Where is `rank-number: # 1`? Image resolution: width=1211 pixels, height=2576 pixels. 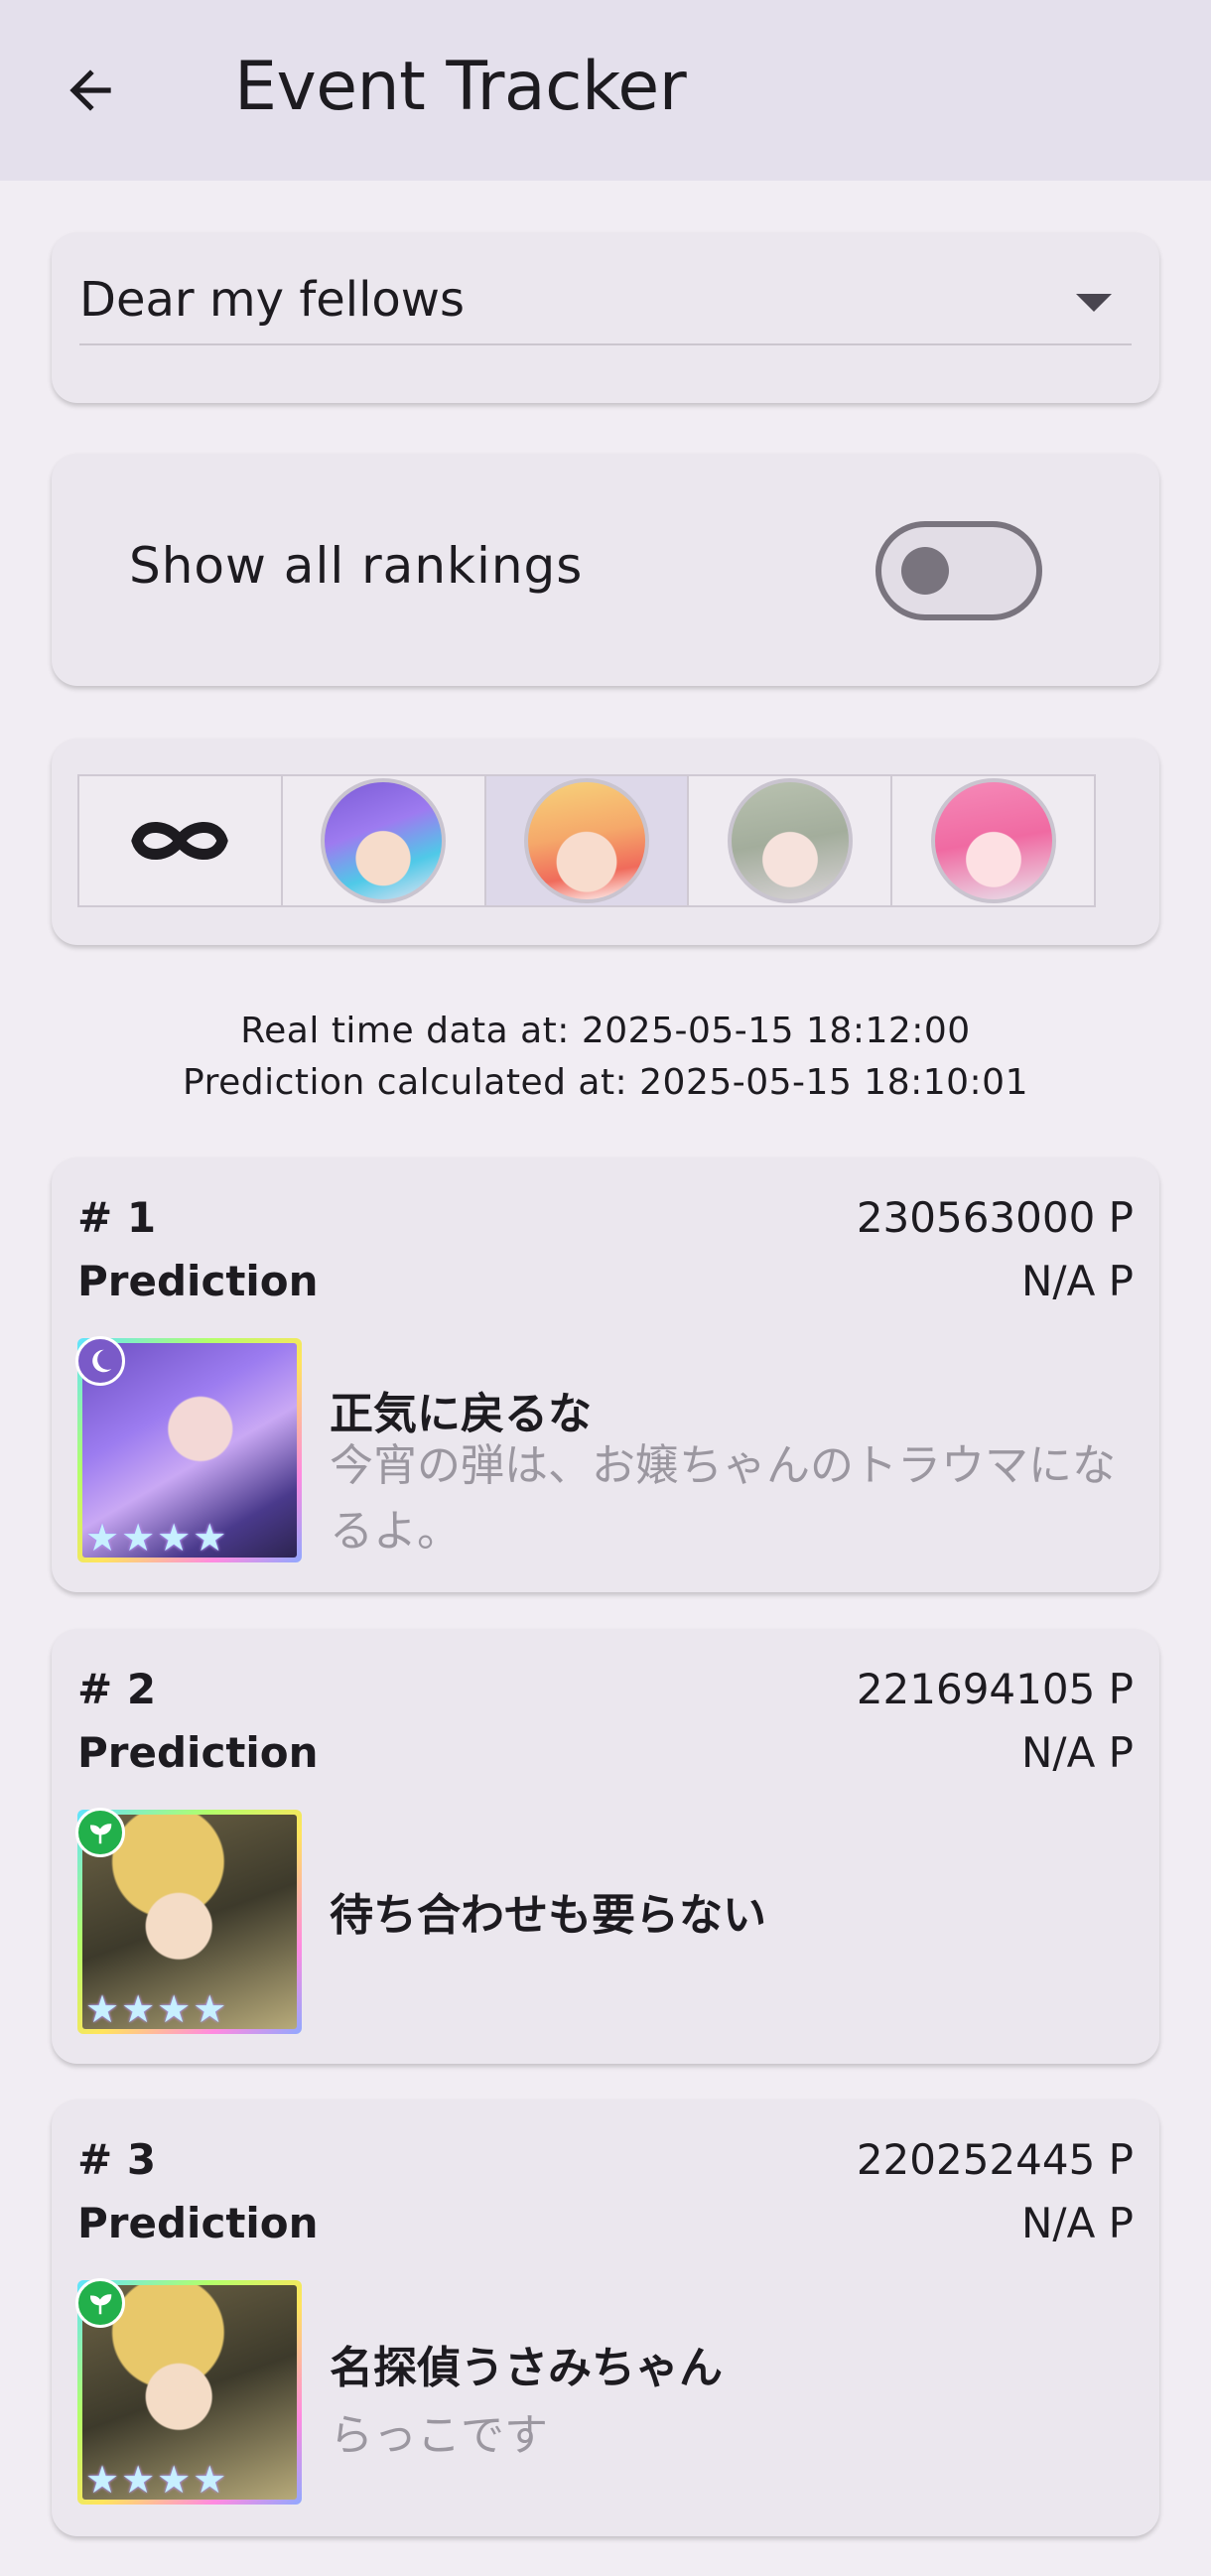
rank-number: # 1 is located at coordinates (117, 1217).